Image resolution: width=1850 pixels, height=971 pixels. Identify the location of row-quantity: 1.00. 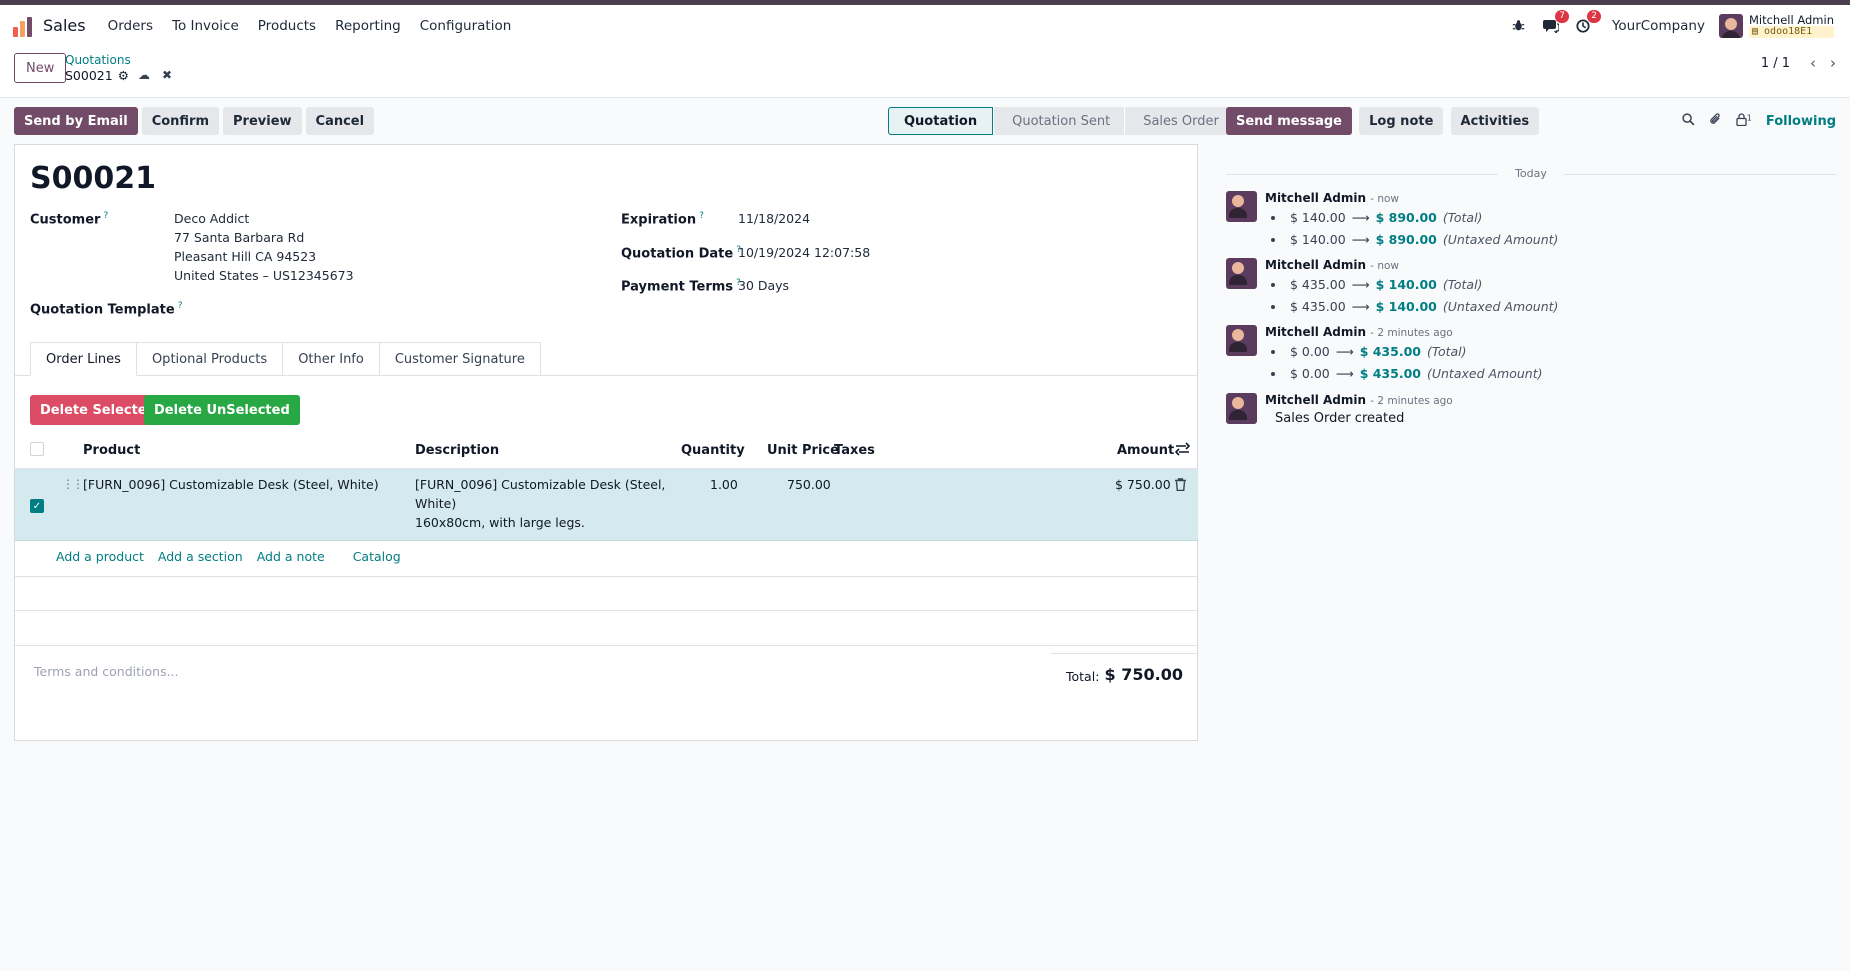
(724, 484).